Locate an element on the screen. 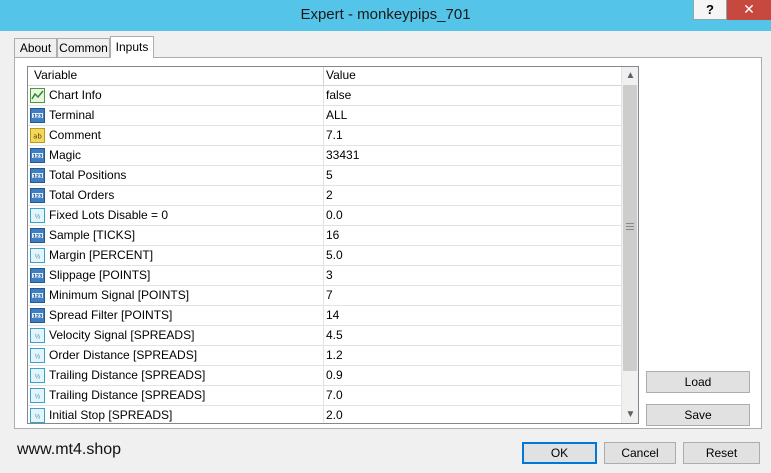 The width and height of the screenshot is (771, 473). parameter-value: 16 is located at coordinates (332, 235).